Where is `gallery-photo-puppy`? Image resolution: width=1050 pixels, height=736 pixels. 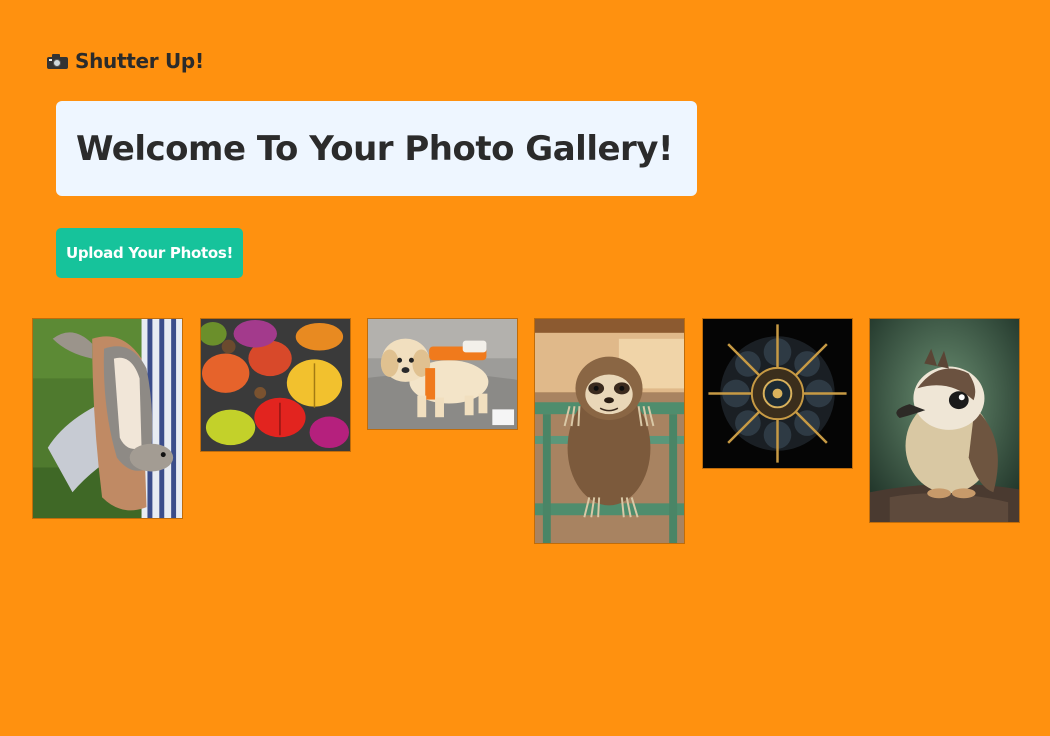 gallery-photo-puppy is located at coordinates (442, 374).